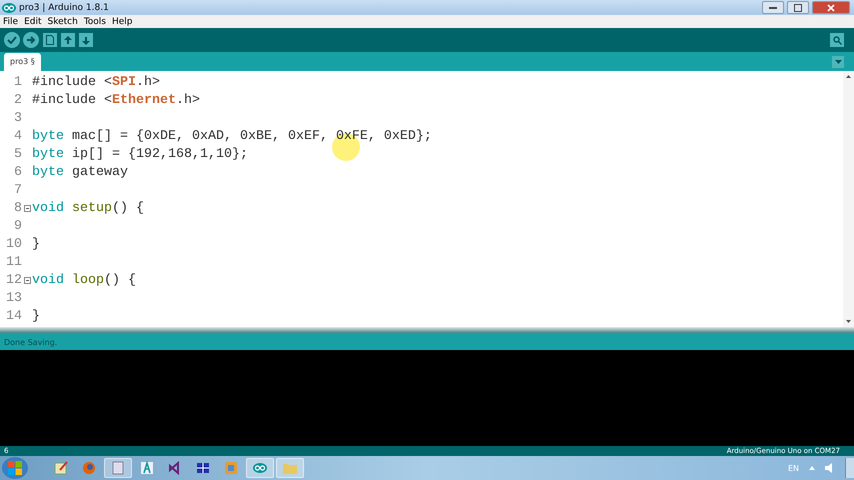 Image resolution: width=854 pixels, height=480 pixels. I want to click on check-icon, so click(12, 40).